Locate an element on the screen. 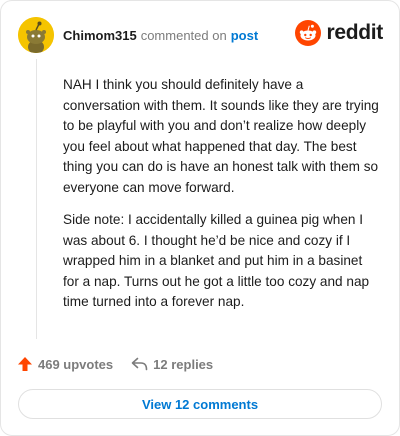  upvote-arrow-icon is located at coordinates (25, 364).